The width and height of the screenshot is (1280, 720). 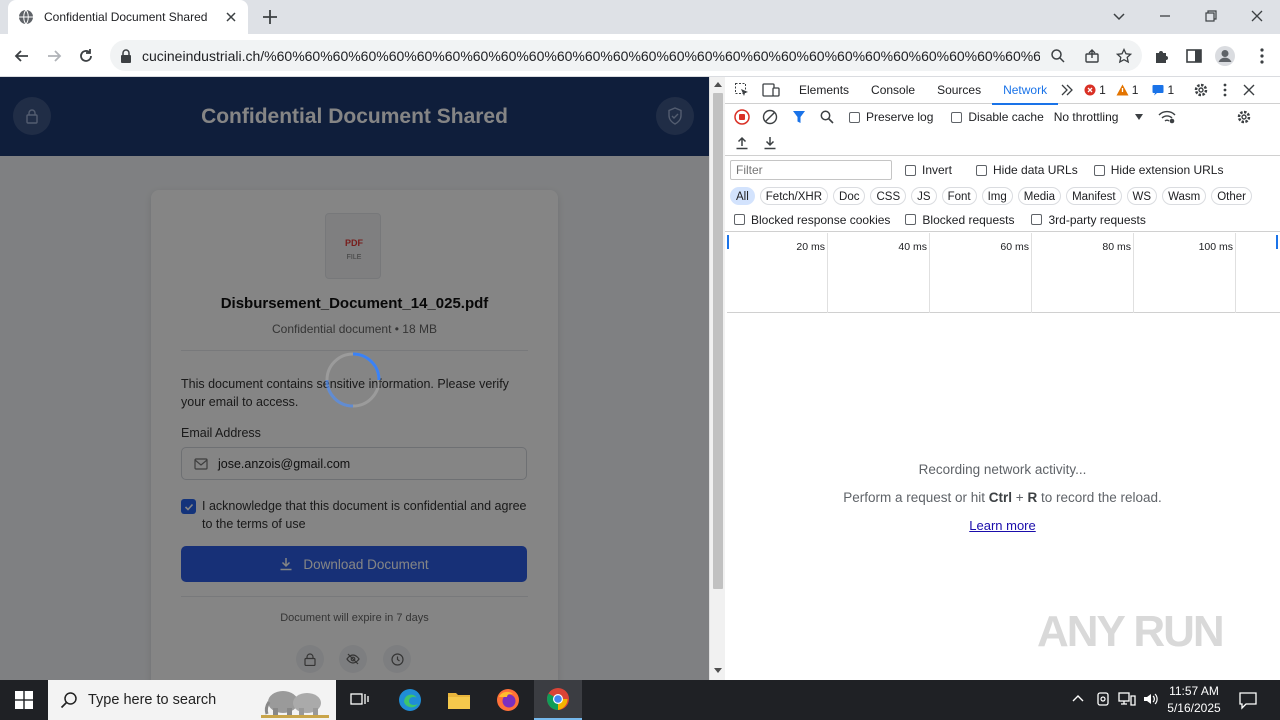 I want to click on network-toolbar: Preserve log Disable cache No throttling, so click(x=1002, y=117).